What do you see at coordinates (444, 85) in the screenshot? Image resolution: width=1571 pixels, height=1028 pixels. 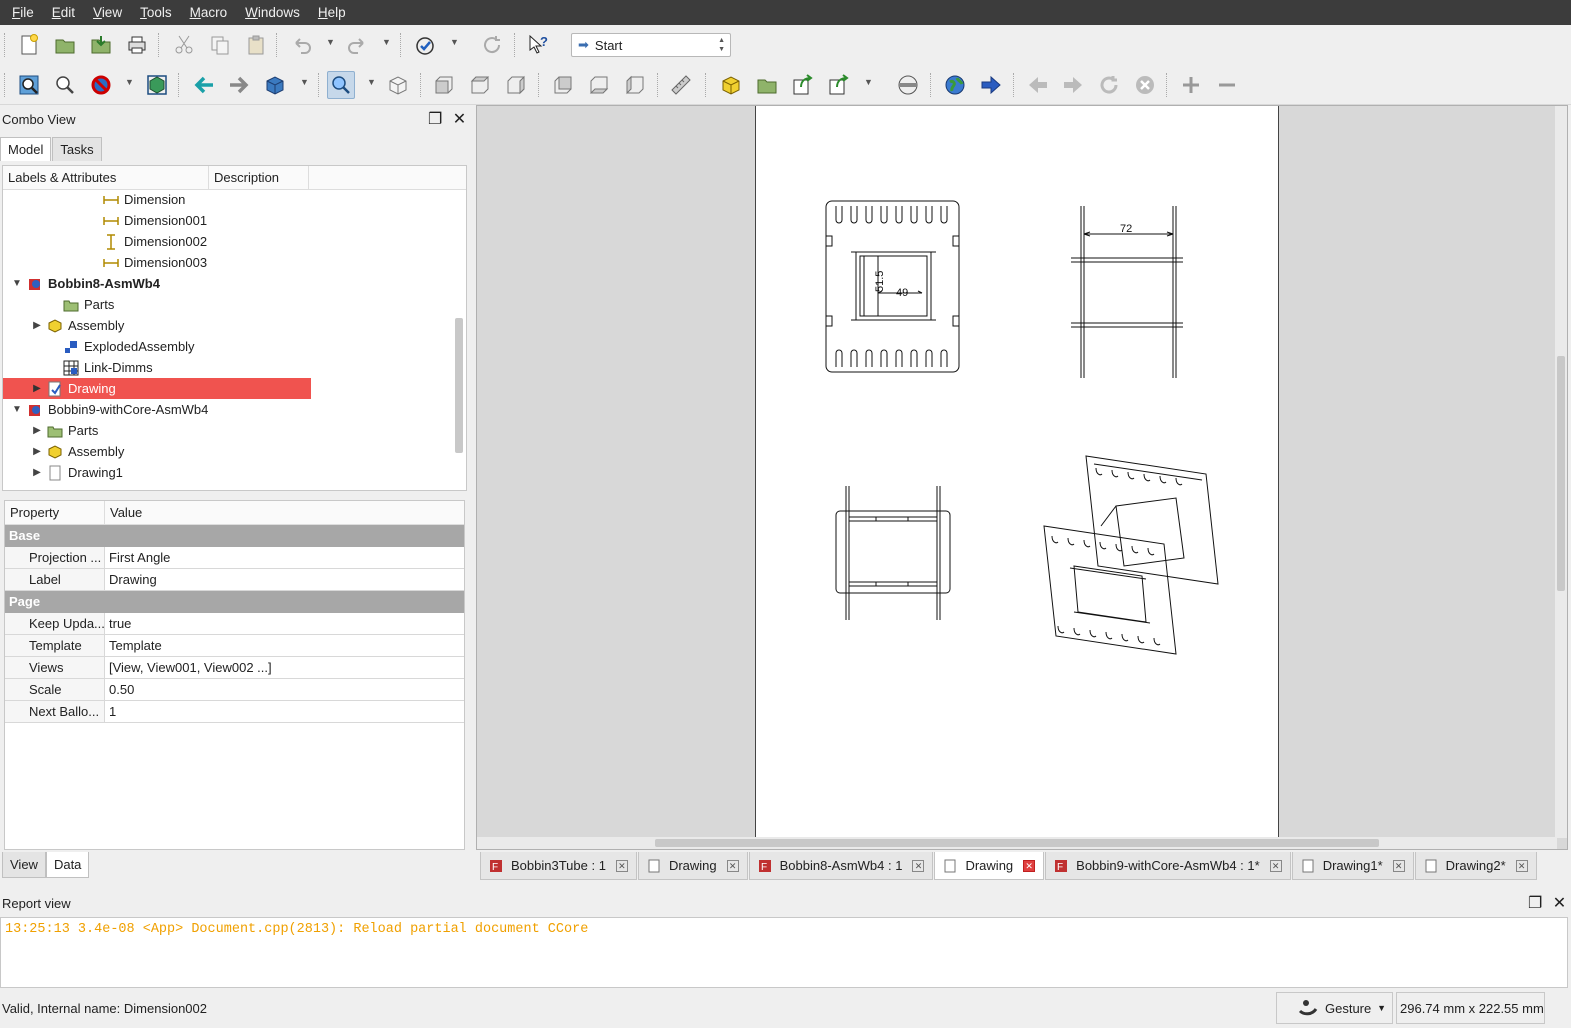 I see `front-view-button` at bounding box center [444, 85].